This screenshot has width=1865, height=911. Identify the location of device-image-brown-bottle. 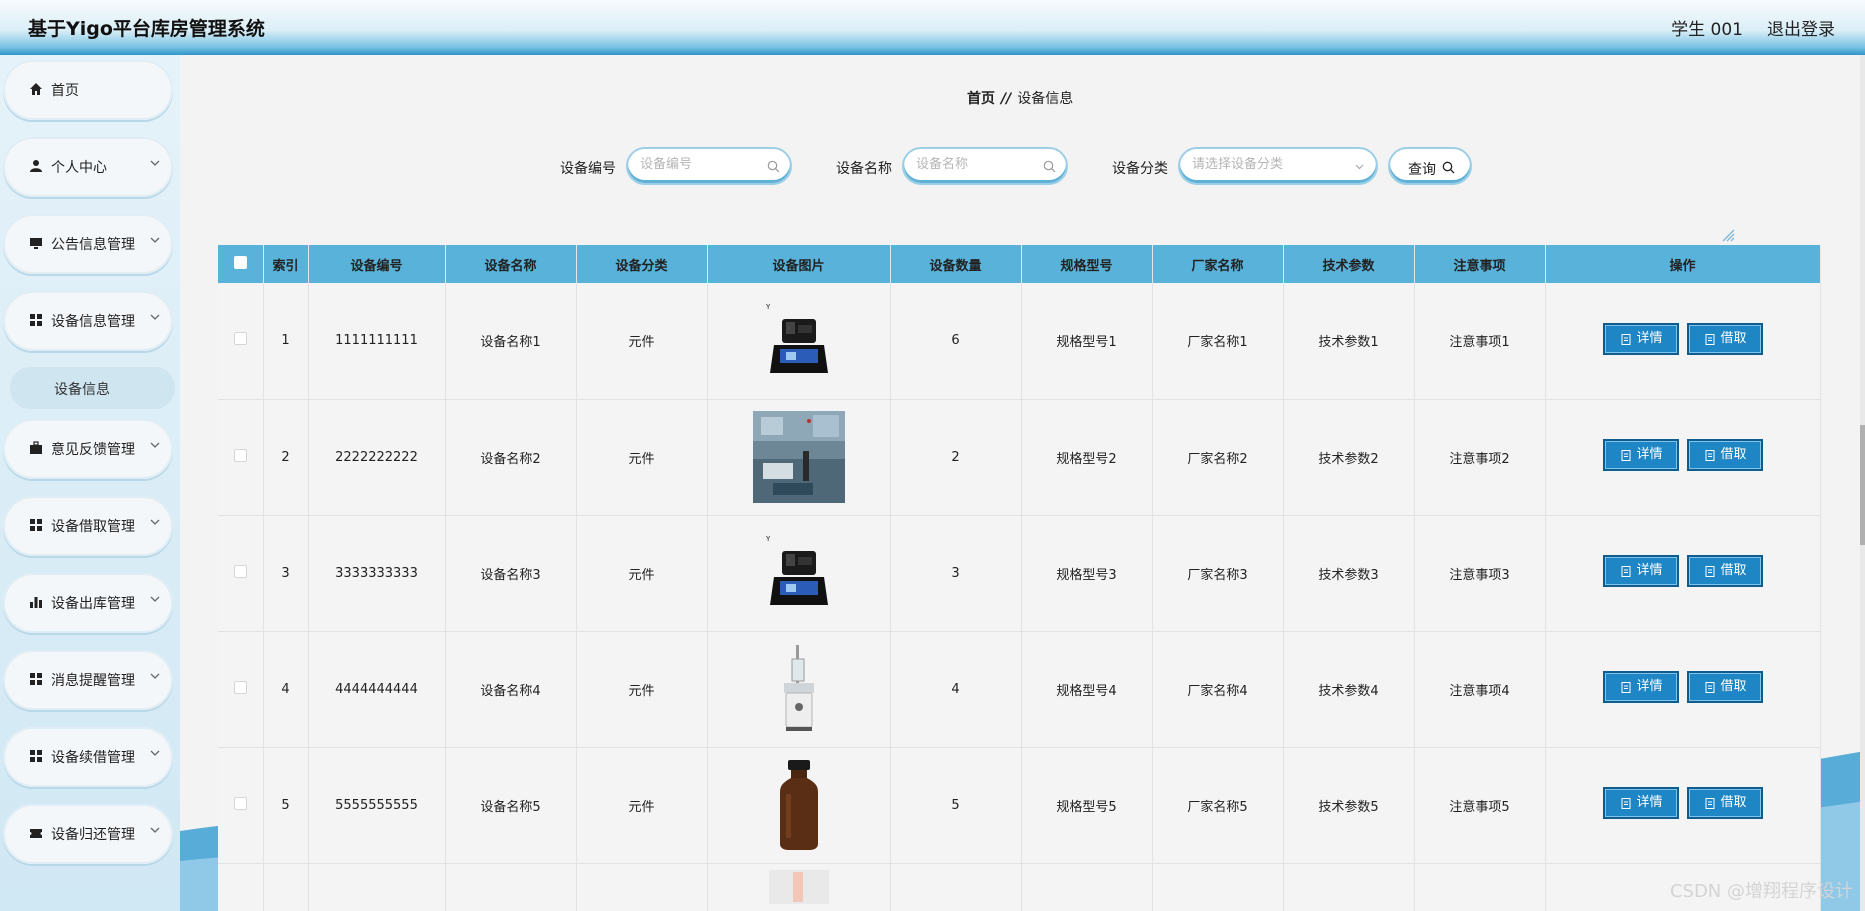
(799, 805).